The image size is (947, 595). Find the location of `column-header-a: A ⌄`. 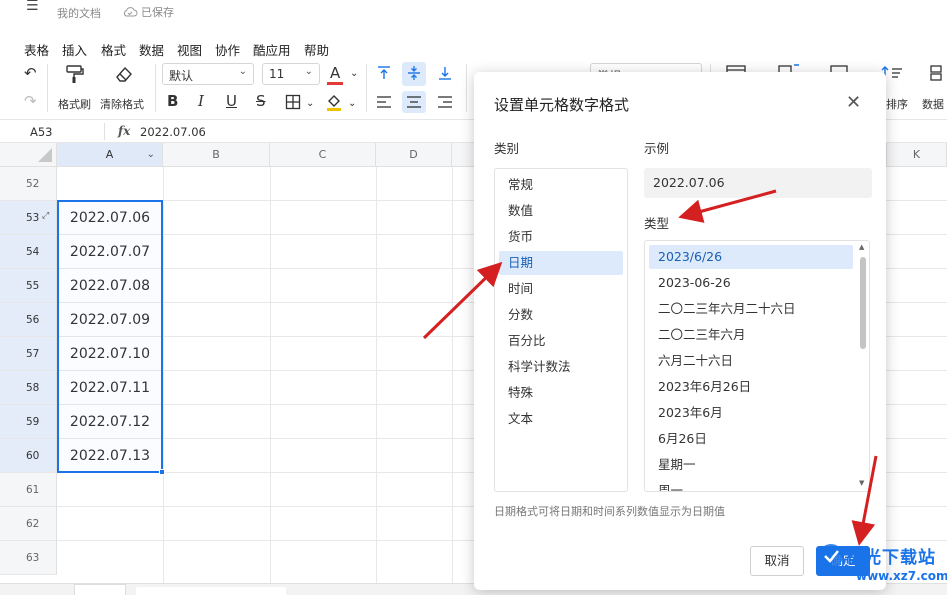

column-header-a: A ⌄ is located at coordinates (110, 155).